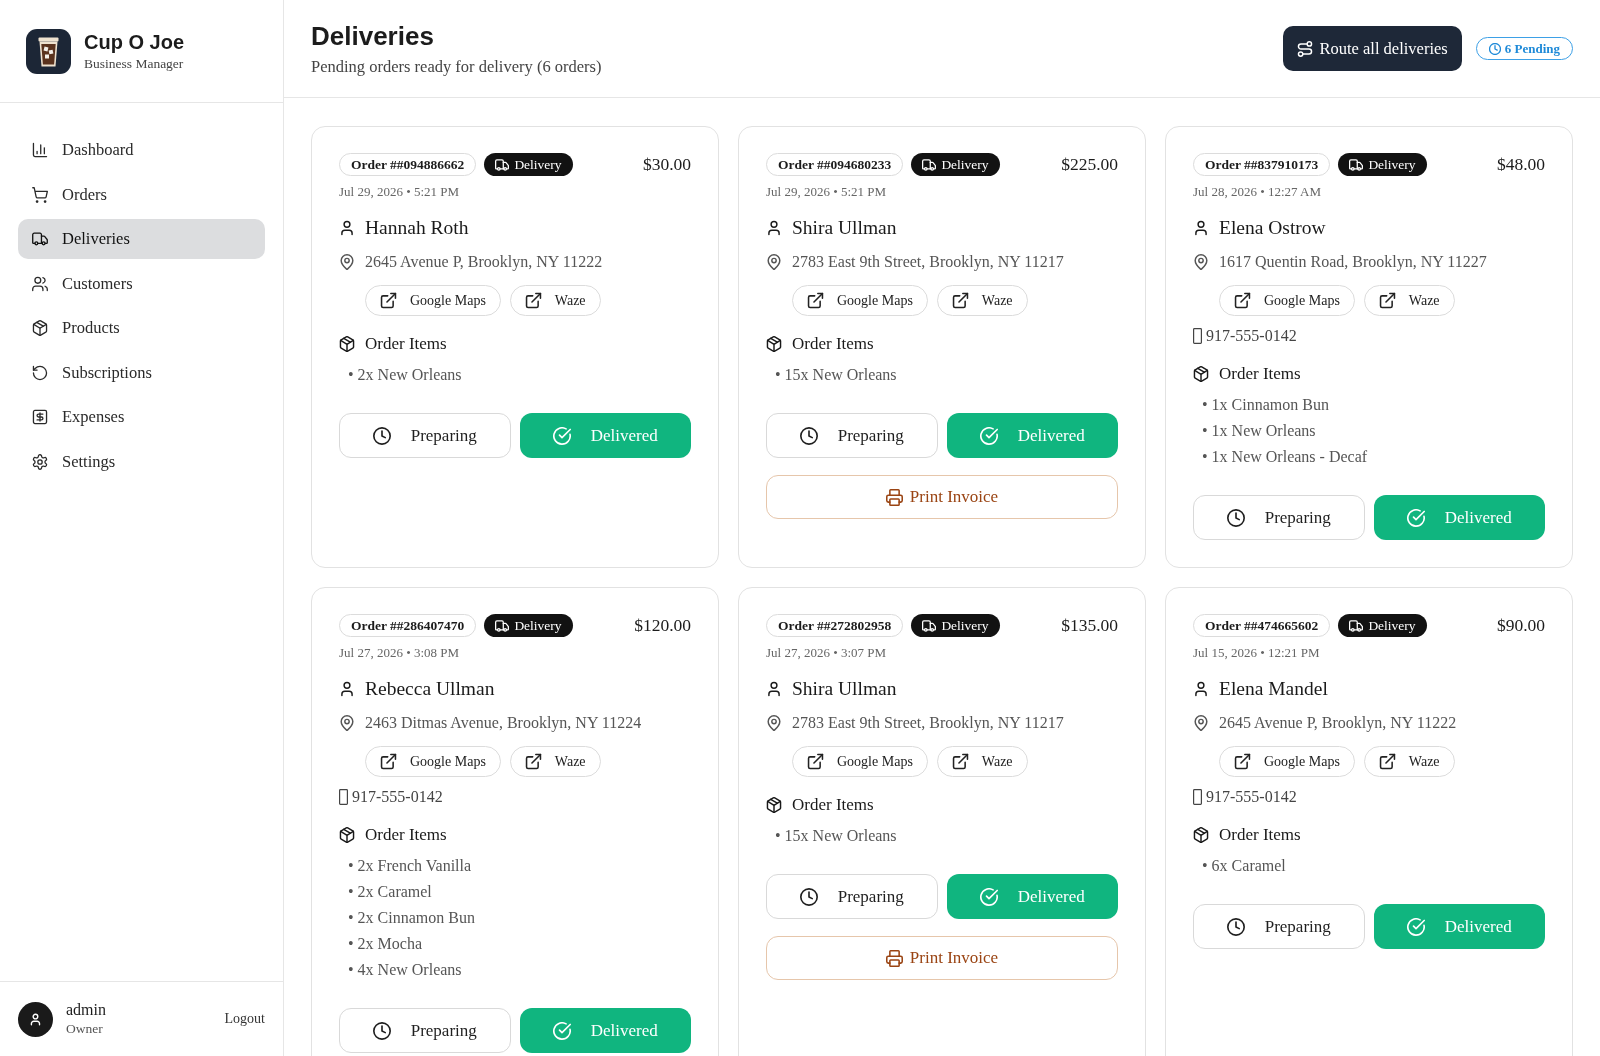  What do you see at coordinates (1372, 48) in the screenshot?
I see `route-all-button: Route all deliveries` at bounding box center [1372, 48].